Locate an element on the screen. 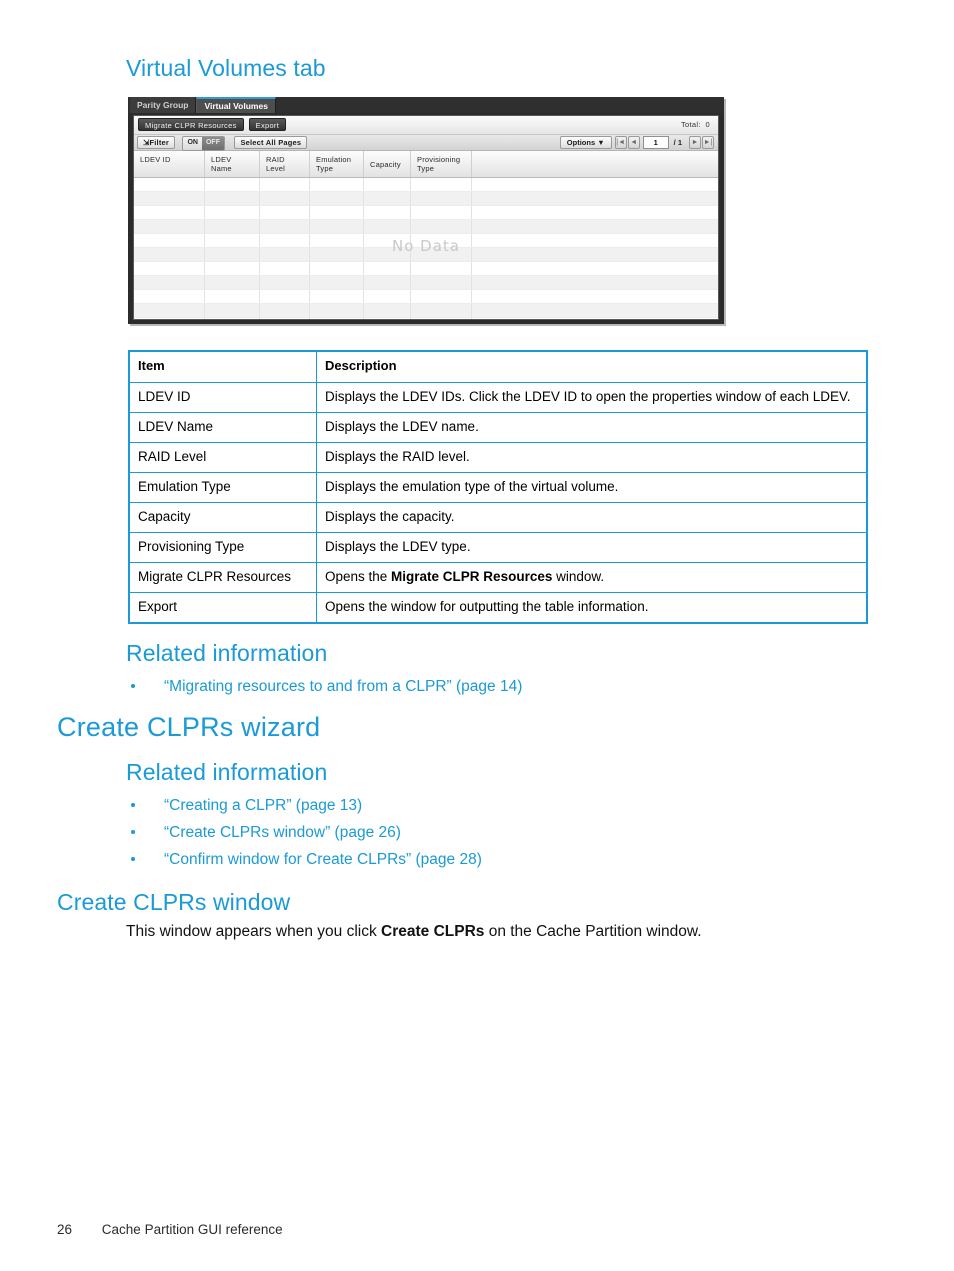  first-page-icon: |◄ is located at coordinates (620, 142).